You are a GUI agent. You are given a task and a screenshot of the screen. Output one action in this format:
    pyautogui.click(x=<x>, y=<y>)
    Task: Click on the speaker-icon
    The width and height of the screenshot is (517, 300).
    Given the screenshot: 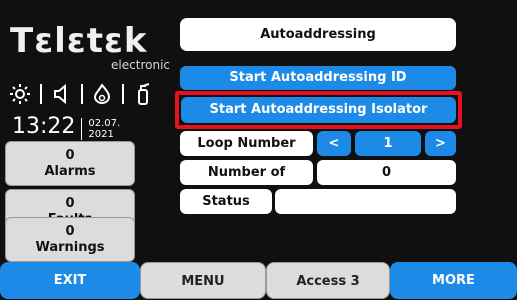 What is the action you would take?
    pyautogui.click(x=65, y=92)
    